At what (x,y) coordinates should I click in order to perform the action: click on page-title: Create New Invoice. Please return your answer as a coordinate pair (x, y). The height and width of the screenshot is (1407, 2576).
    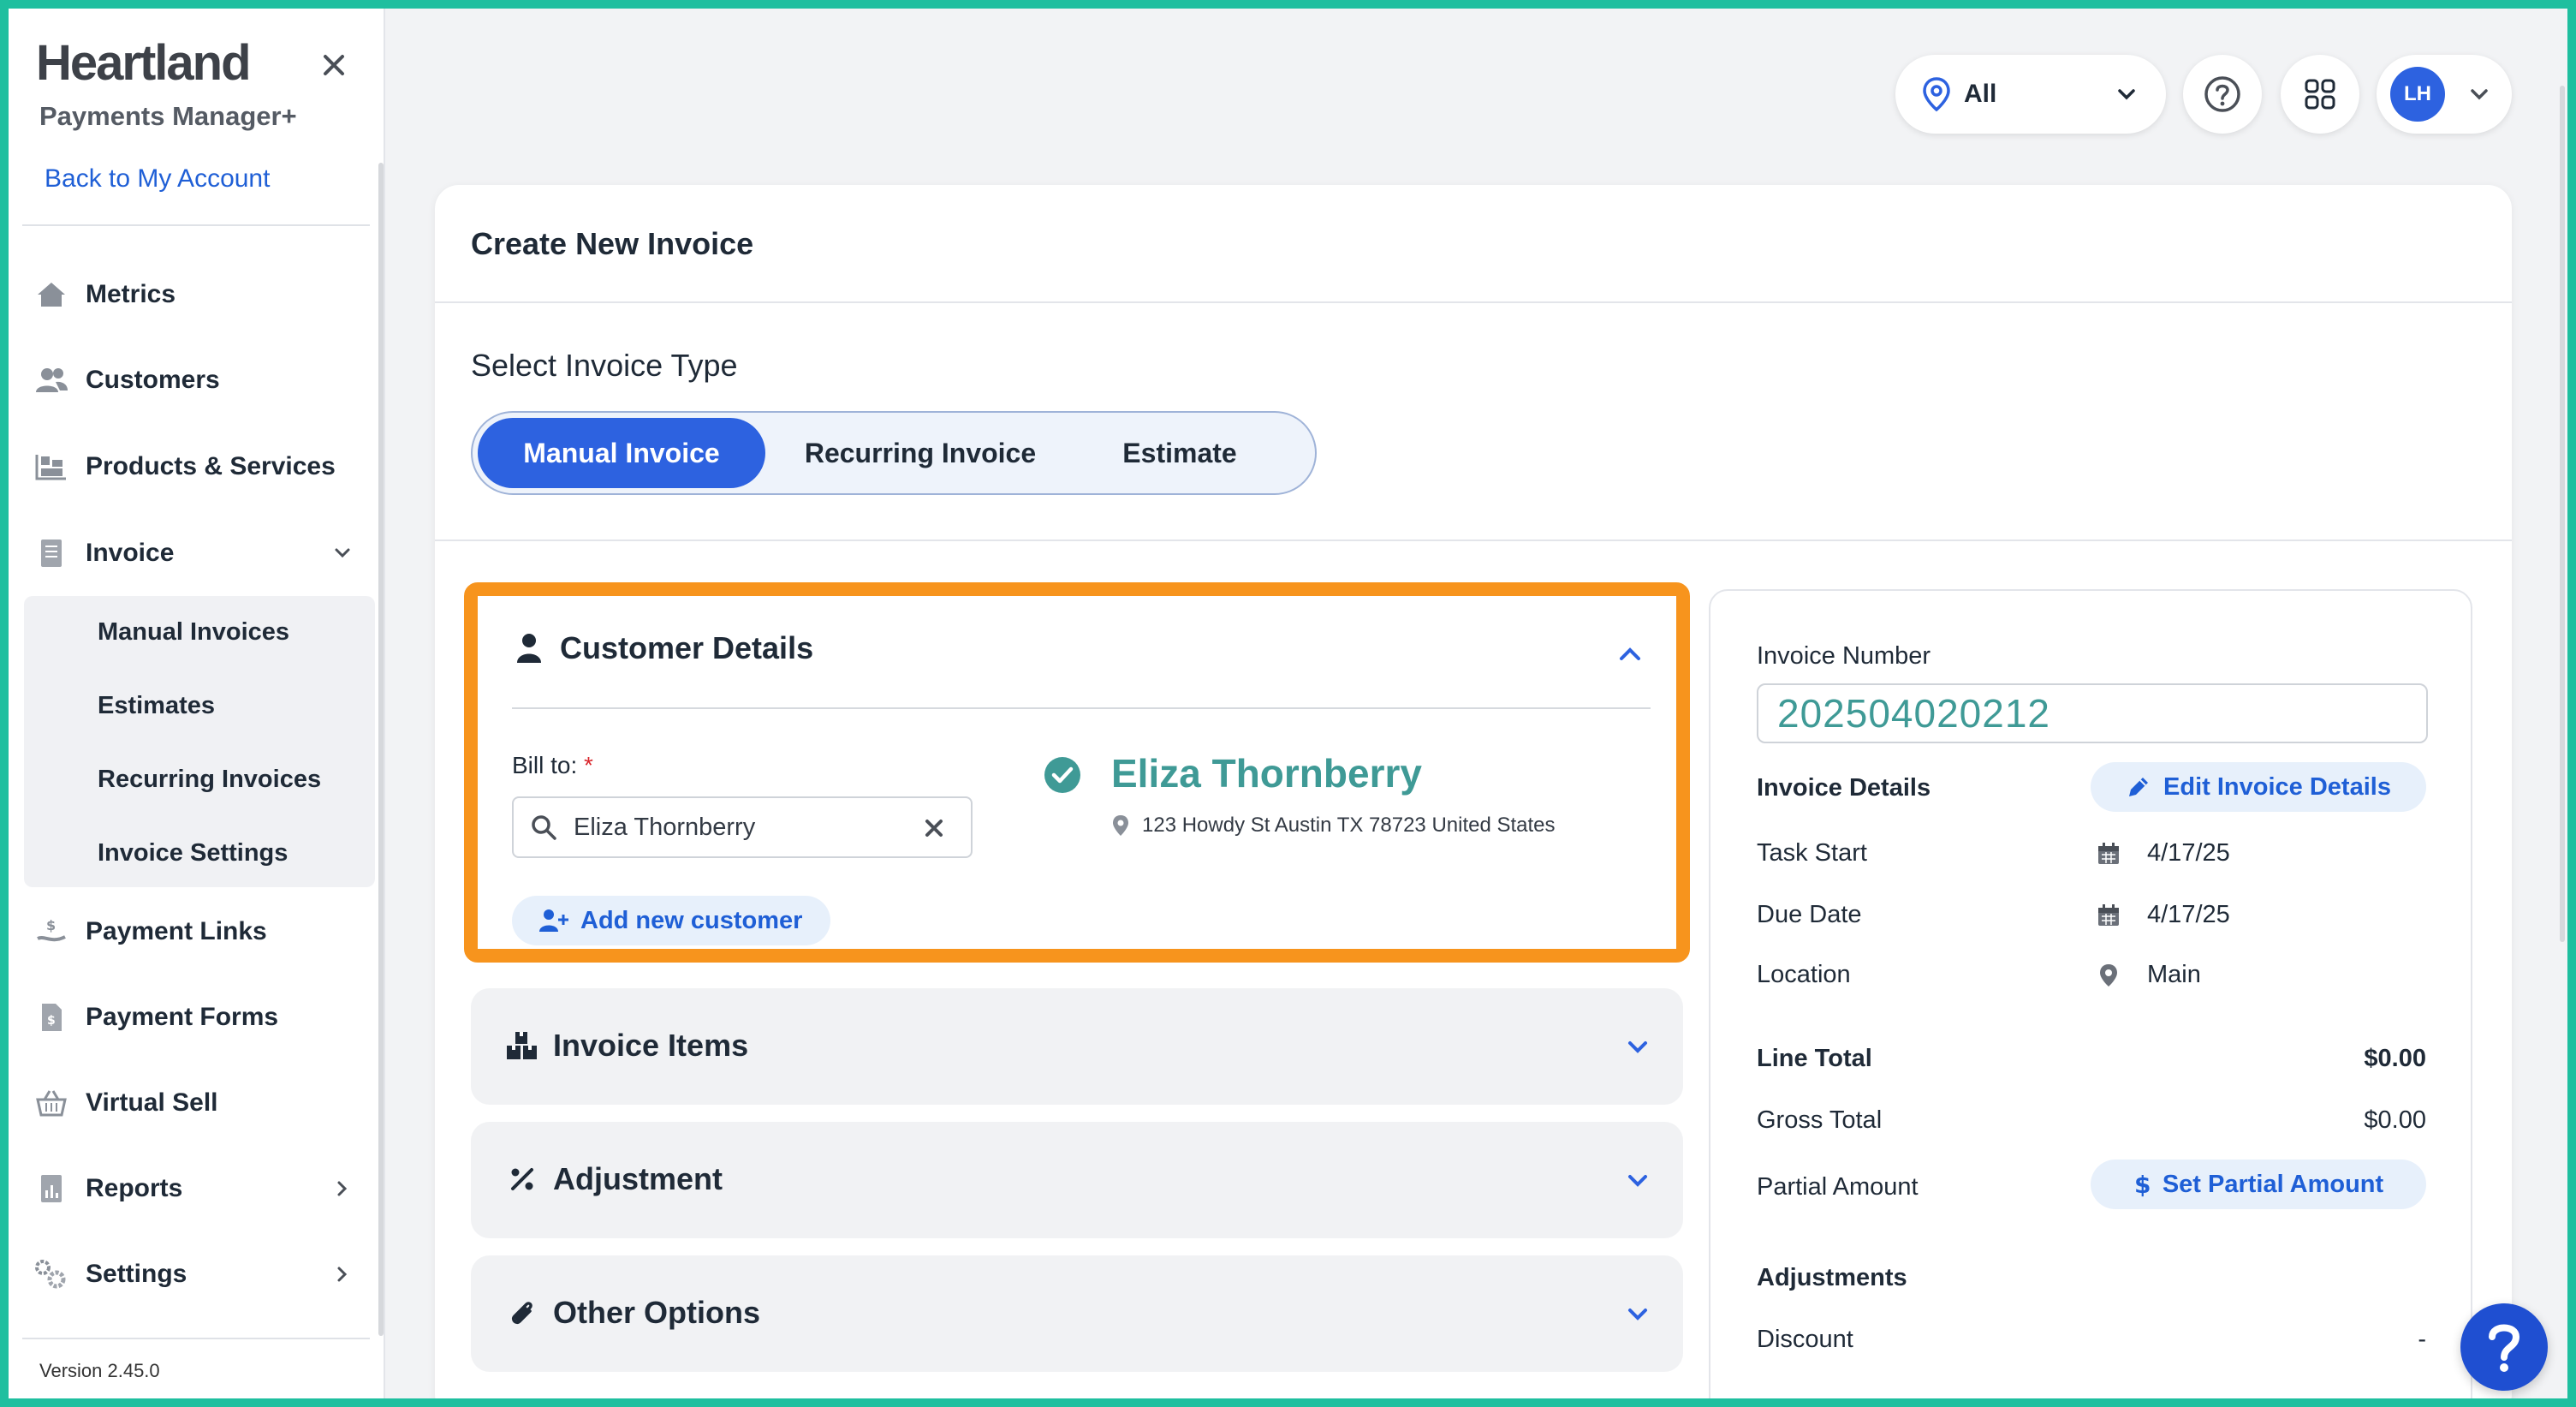
    Looking at the image, I should click on (613, 243).